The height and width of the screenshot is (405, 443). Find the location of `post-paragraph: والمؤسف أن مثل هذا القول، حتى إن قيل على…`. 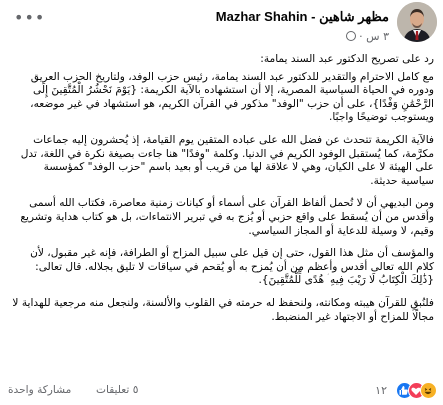

post-paragraph: والمؤسف أن مثل هذا القول، حتى إن قيل على… is located at coordinates (232, 267).